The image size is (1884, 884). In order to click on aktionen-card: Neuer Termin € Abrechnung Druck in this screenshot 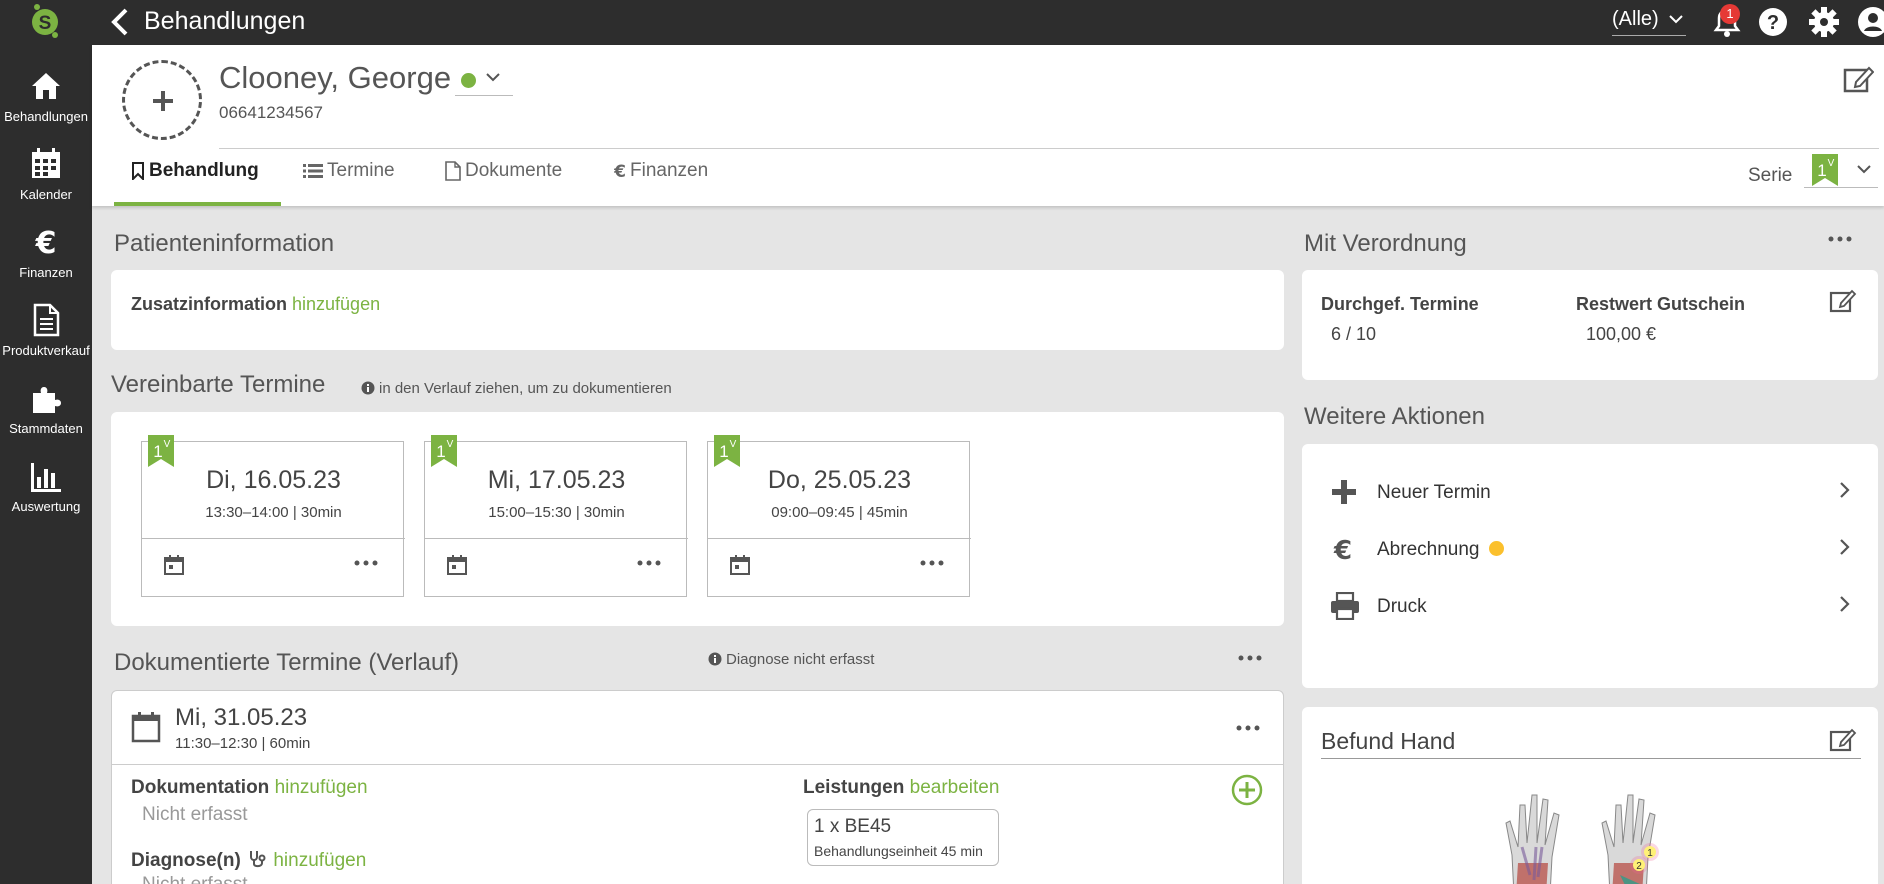, I will do `click(1590, 566)`.